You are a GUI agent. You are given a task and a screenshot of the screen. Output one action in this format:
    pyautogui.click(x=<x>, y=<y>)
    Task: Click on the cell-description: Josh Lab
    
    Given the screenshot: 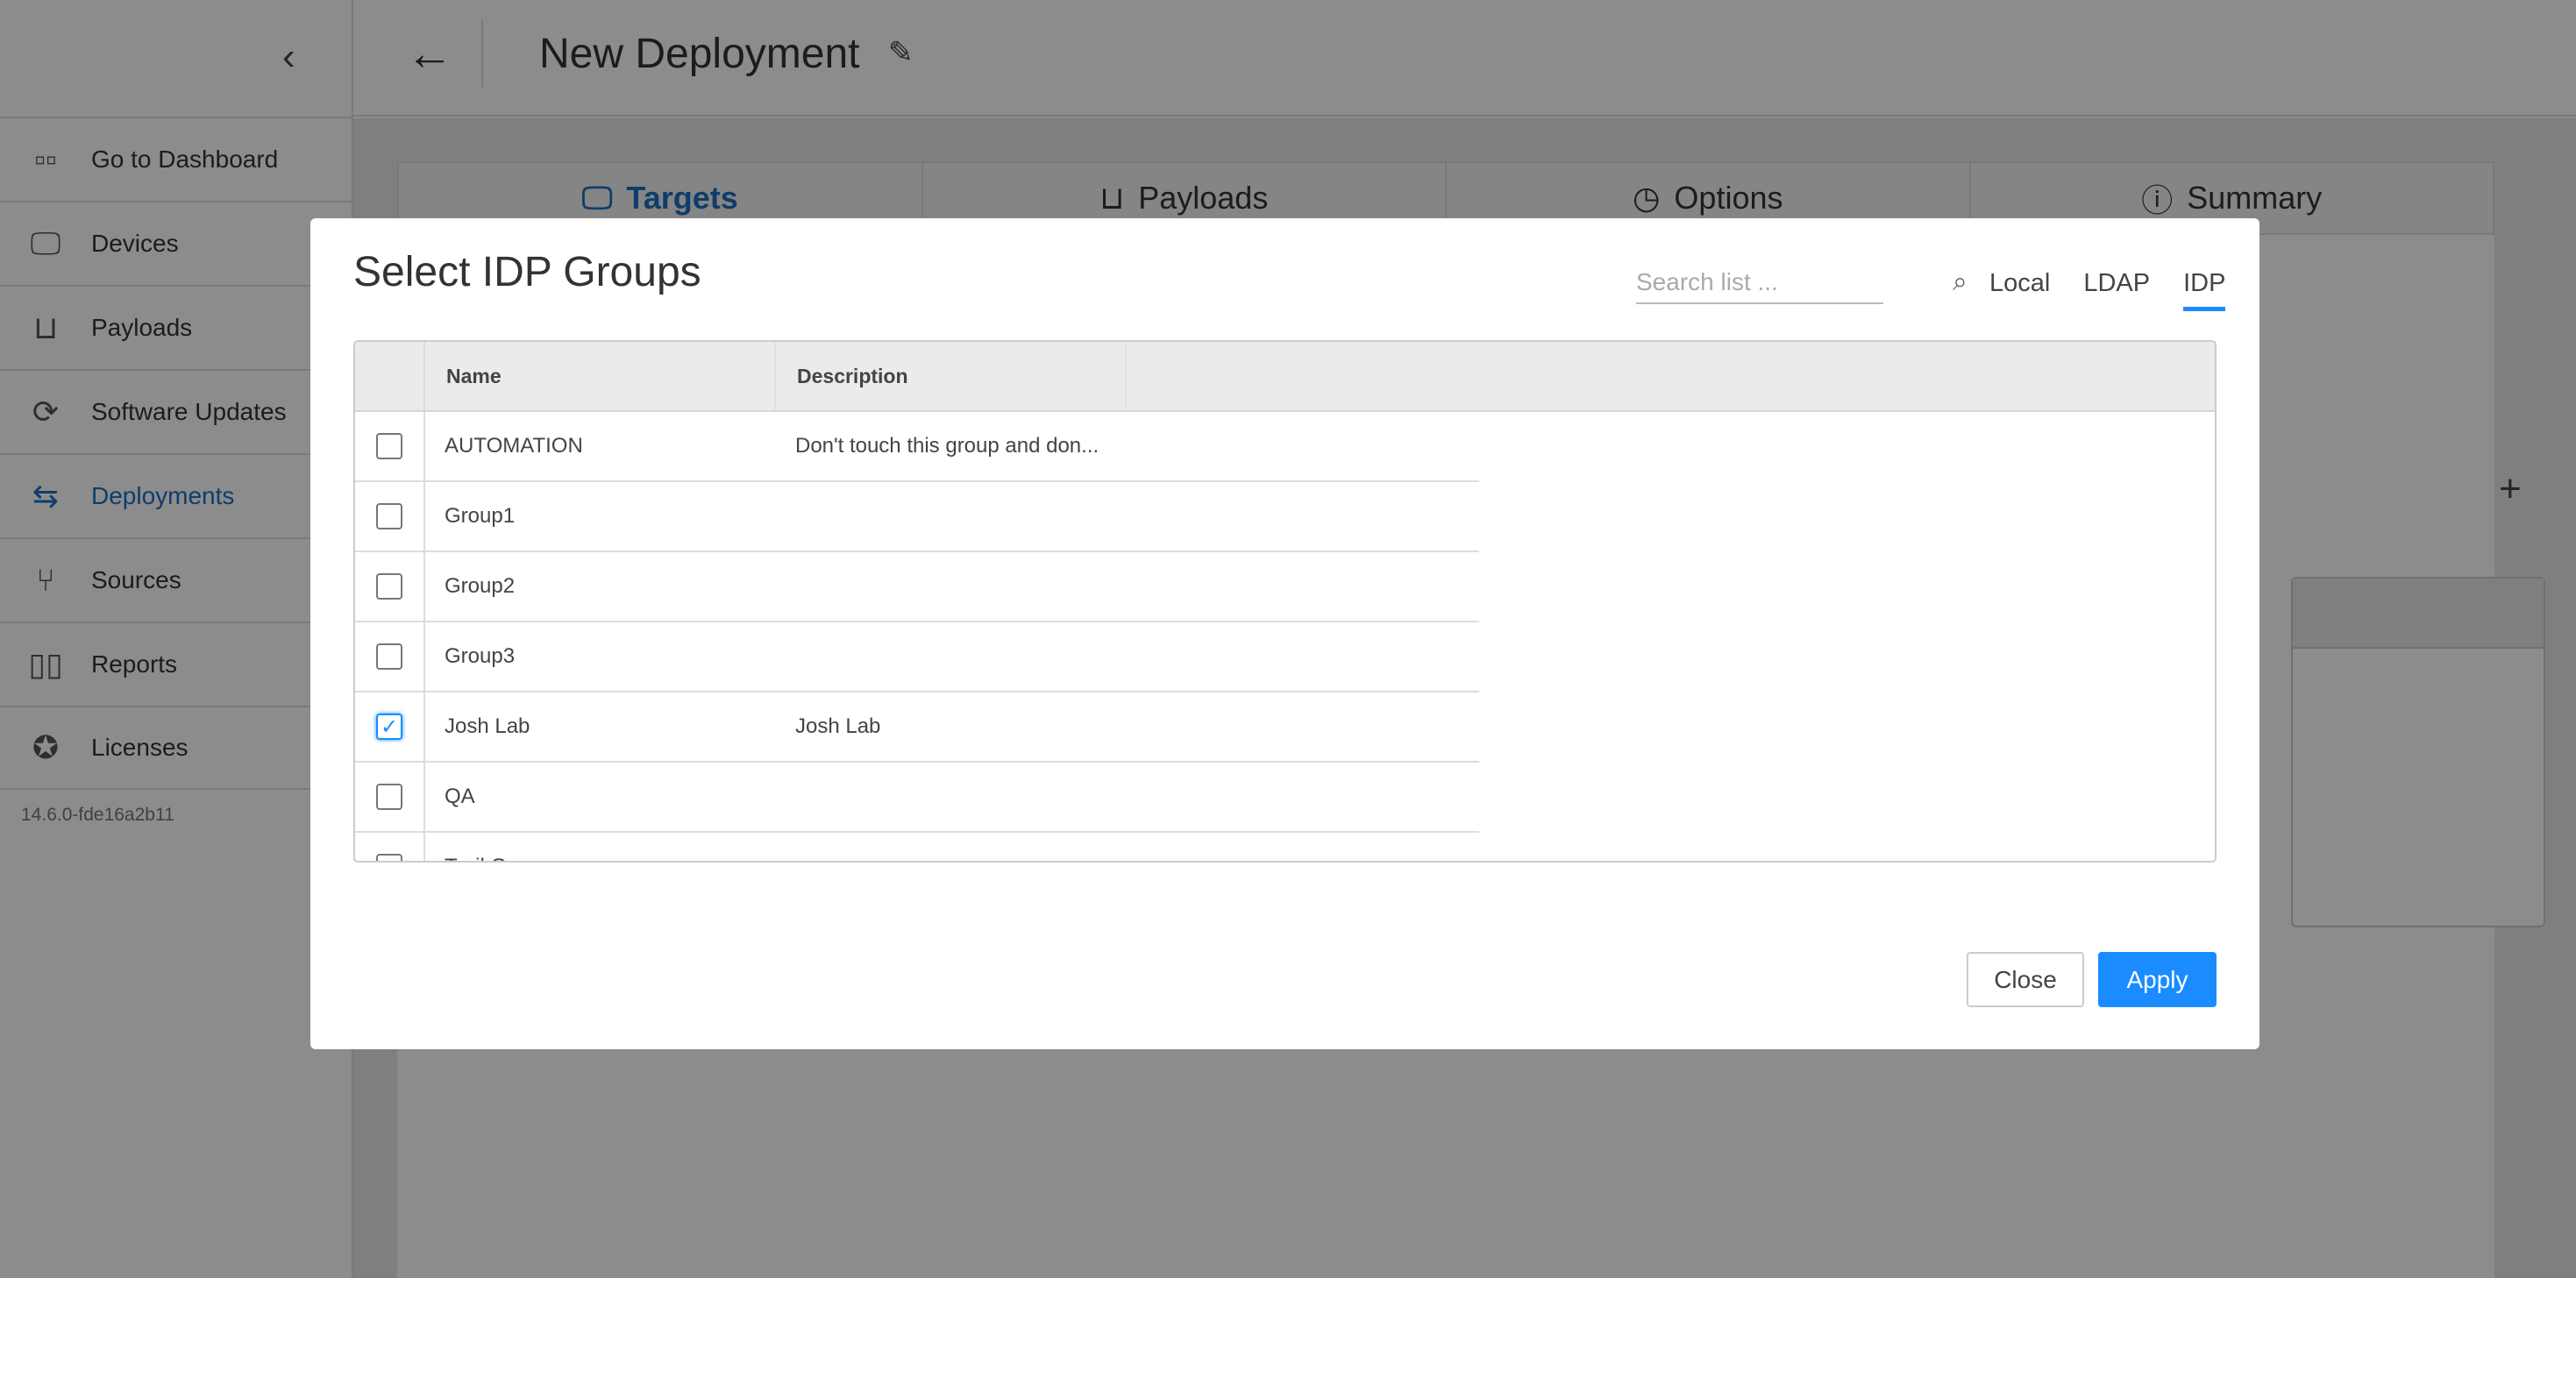 What is the action you would take?
    pyautogui.click(x=838, y=726)
    